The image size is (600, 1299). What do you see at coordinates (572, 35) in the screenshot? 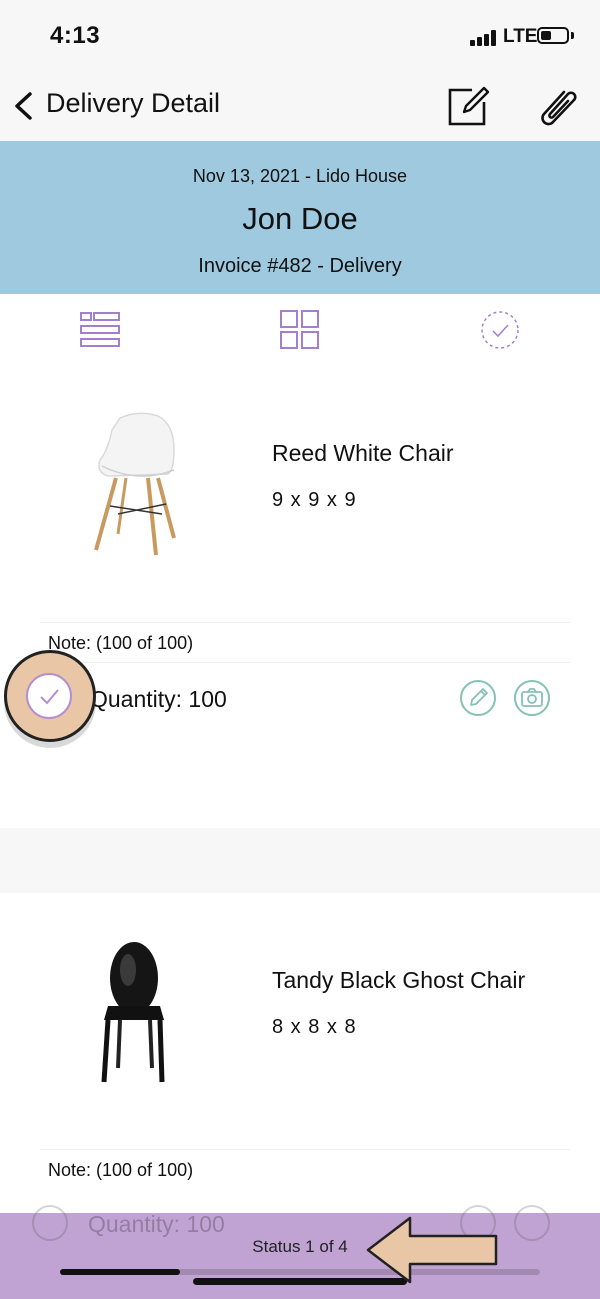
I see `battery-tip` at bounding box center [572, 35].